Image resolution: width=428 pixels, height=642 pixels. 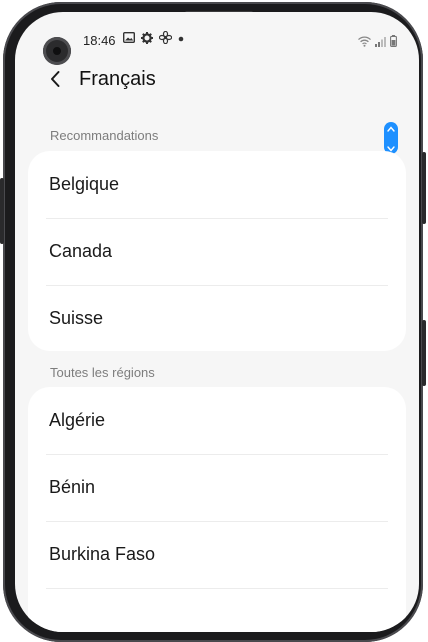 What do you see at coordinates (393, 43) in the screenshot?
I see `battery-icon` at bounding box center [393, 43].